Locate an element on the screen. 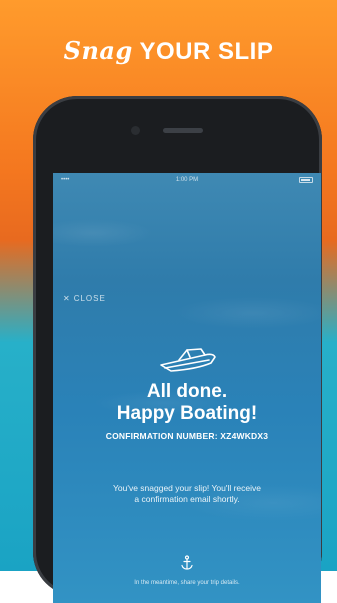 Image resolution: width=337 pixels, height=603 pixels. close-icon: ✕ is located at coordinates (67, 298).